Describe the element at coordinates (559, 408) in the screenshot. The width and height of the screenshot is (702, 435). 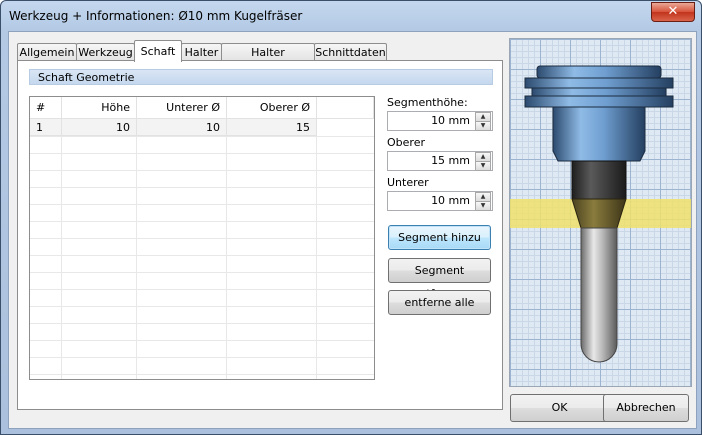
I see `ok-button: OK` at that location.